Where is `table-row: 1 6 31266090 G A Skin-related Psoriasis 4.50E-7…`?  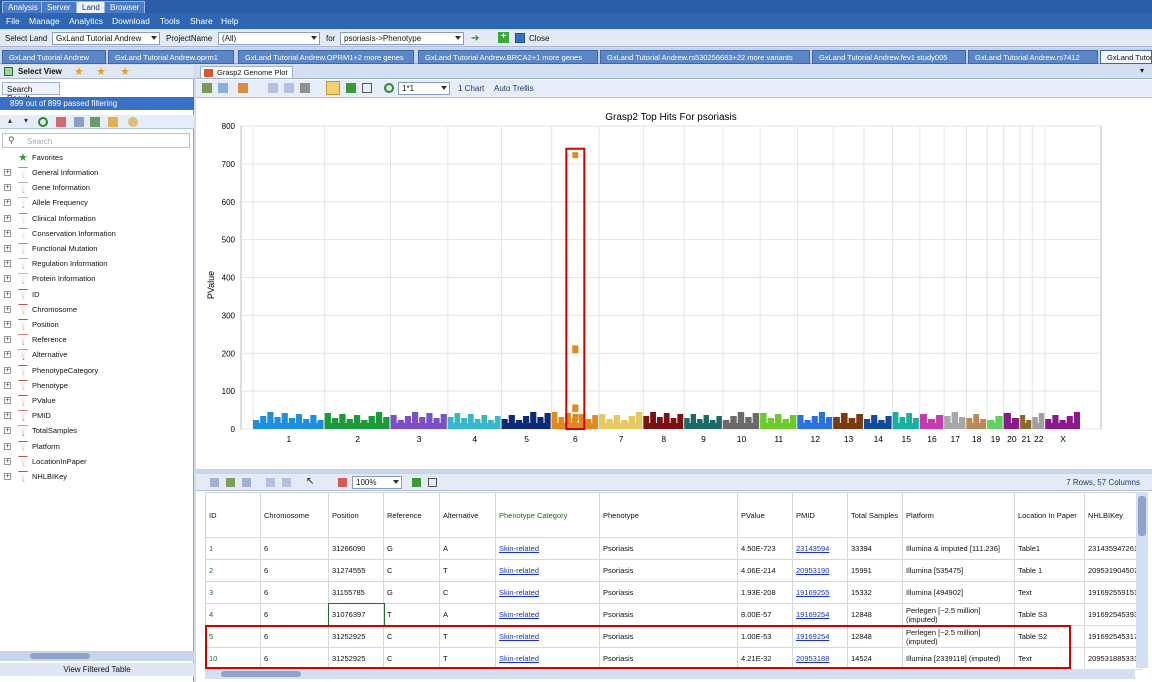
table-row: 1 6 31266090 G A Skin-related Psoriasis 4.50E-7… is located at coordinates (674, 548).